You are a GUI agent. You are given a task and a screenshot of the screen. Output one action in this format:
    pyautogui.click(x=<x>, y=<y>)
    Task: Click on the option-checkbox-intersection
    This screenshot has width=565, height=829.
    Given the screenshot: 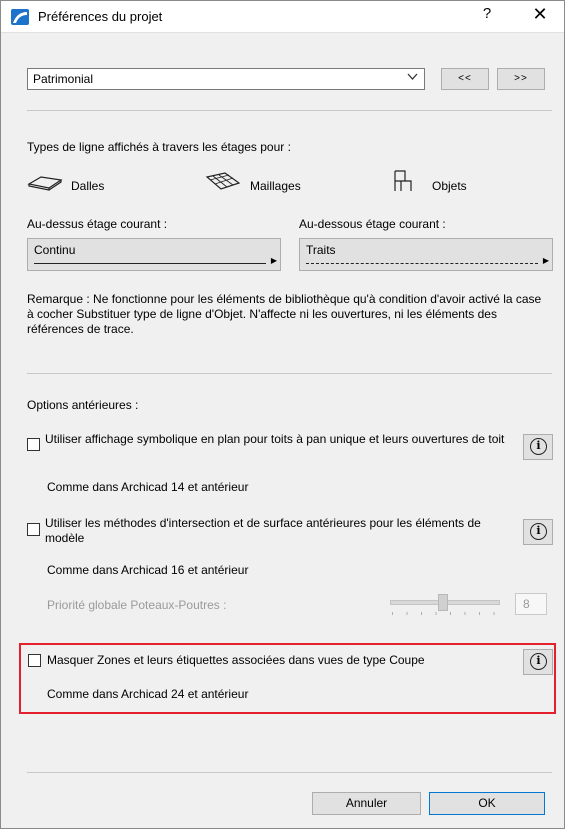 What is the action you would take?
    pyautogui.click(x=33, y=529)
    